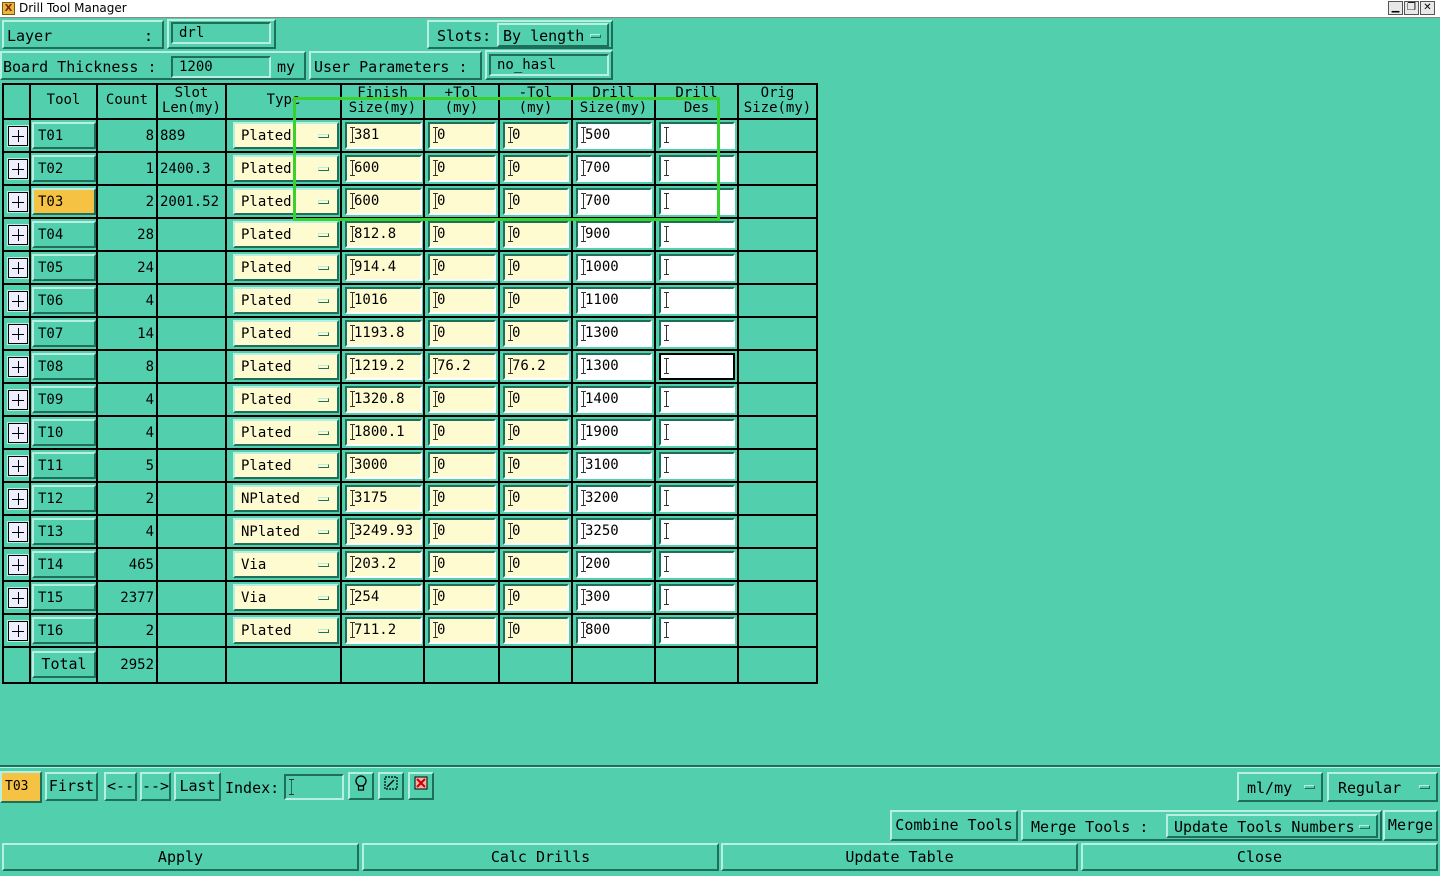  What do you see at coordinates (64, 399) in the screenshot?
I see `tool-button: T09` at bounding box center [64, 399].